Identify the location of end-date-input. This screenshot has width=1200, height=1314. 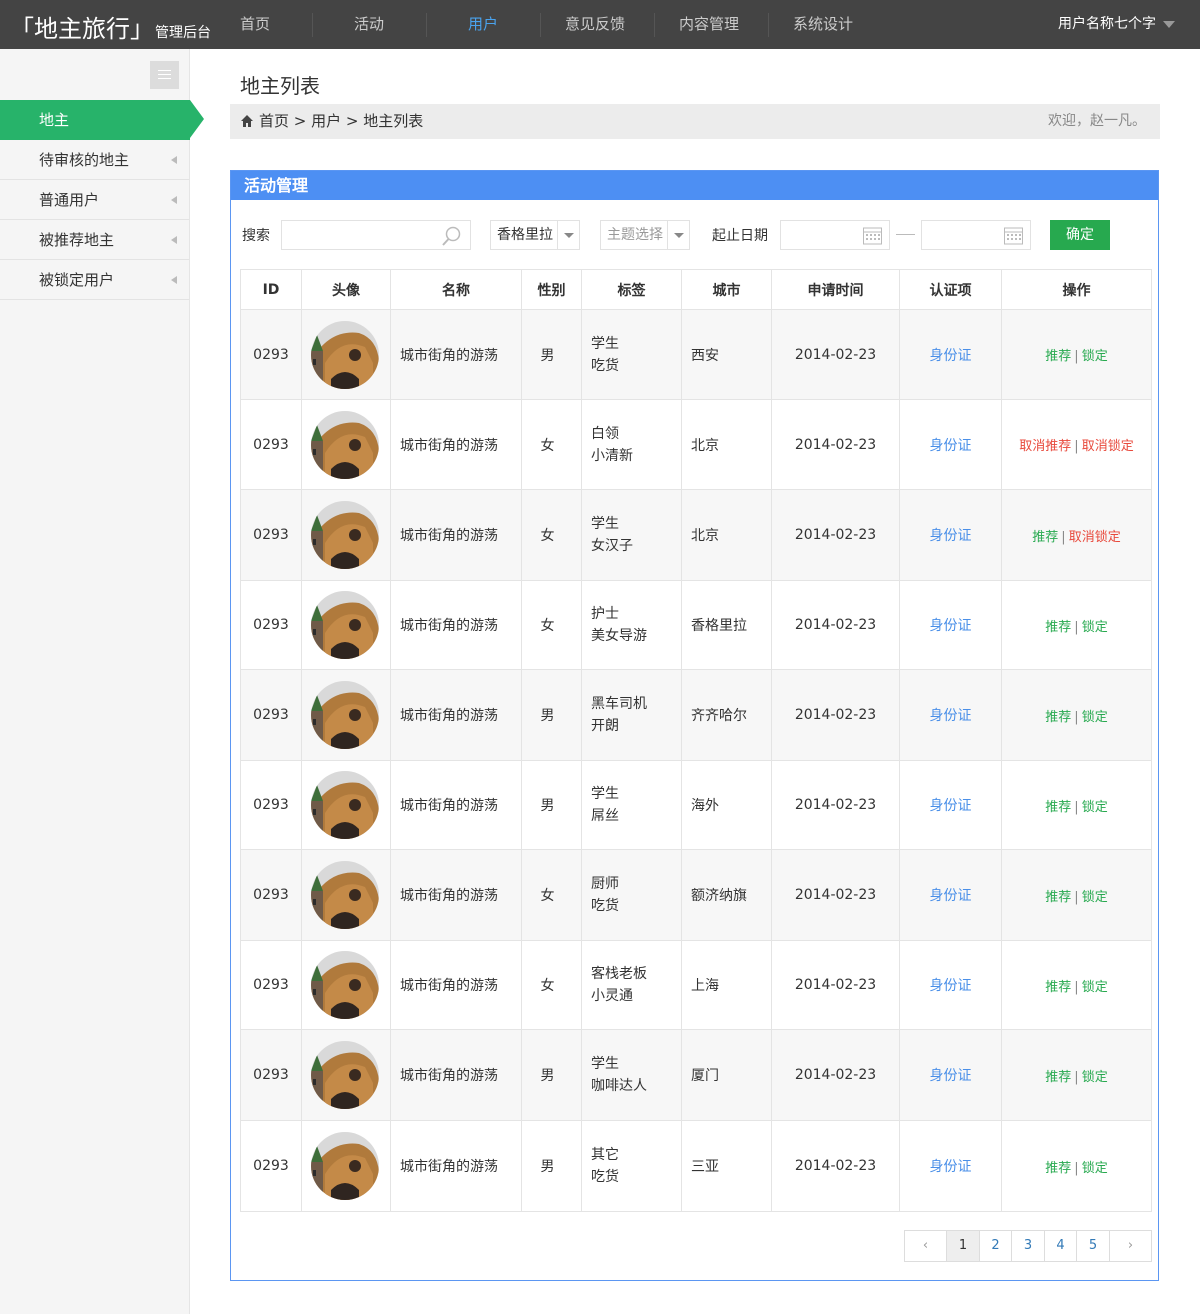
(976, 235).